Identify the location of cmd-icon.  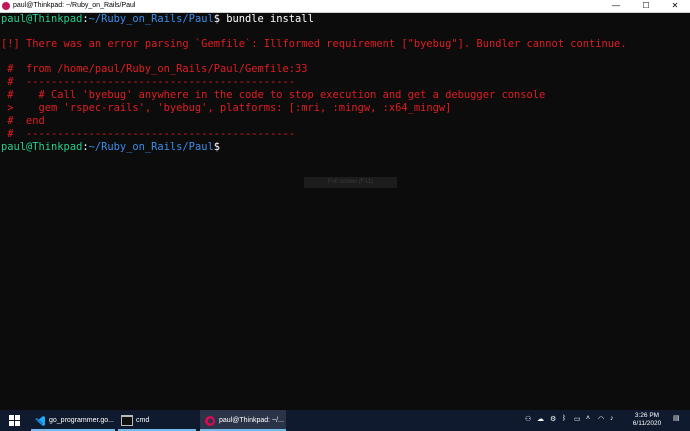
(127, 420).